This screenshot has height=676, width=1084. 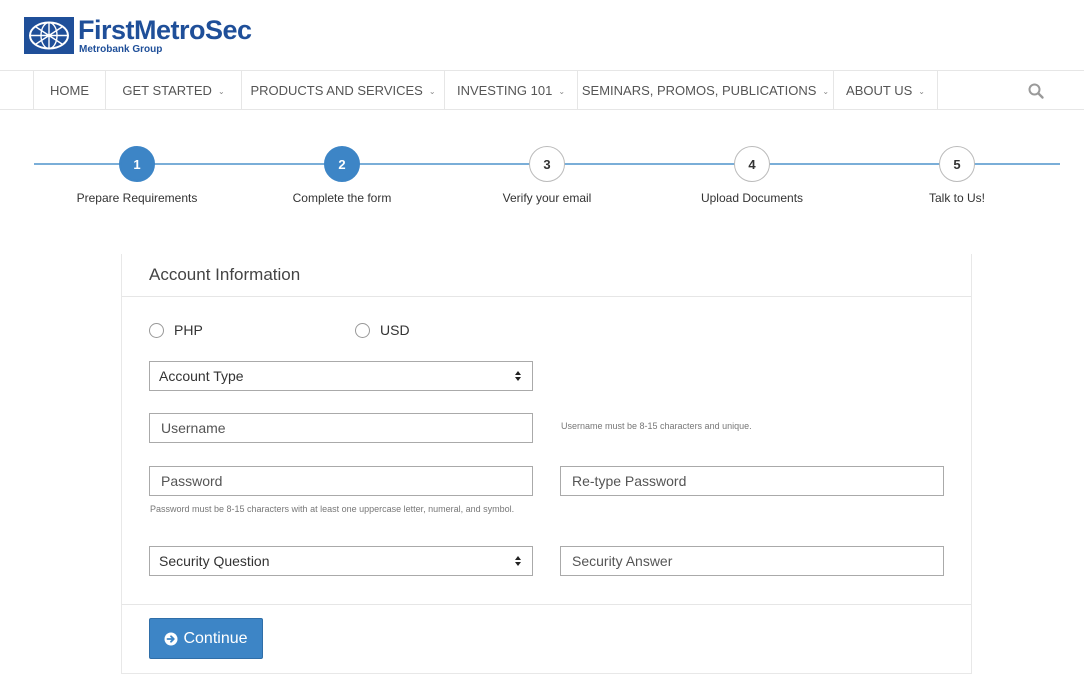 I want to click on card-divider, so click(x=546, y=296).